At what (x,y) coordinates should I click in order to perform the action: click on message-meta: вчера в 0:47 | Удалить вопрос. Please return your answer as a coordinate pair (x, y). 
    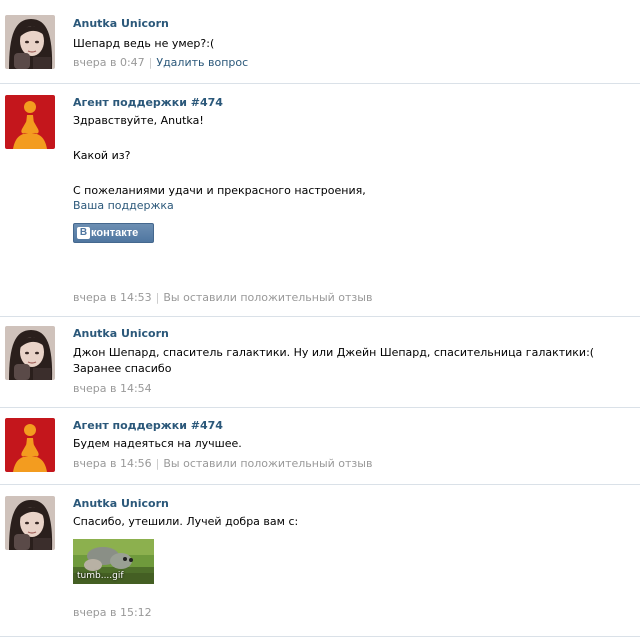
    Looking at the image, I should click on (160, 62).